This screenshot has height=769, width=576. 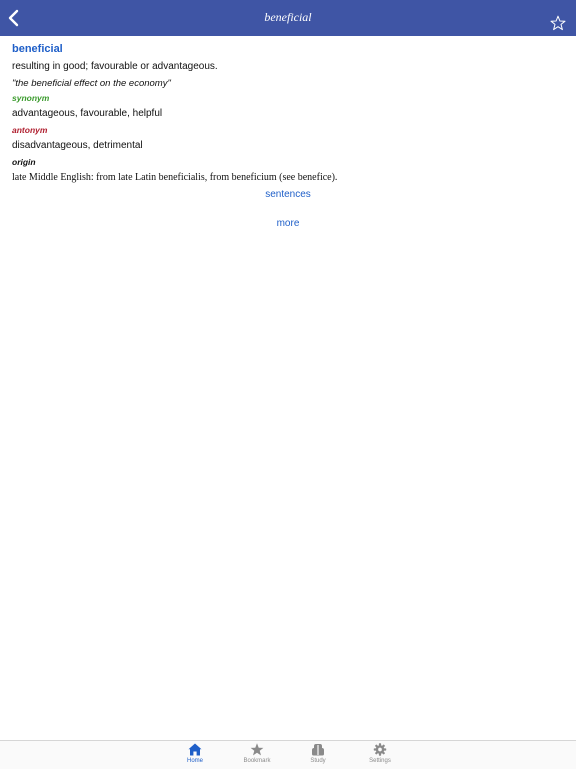 I want to click on tab-home-label: Home, so click(x=194, y=761).